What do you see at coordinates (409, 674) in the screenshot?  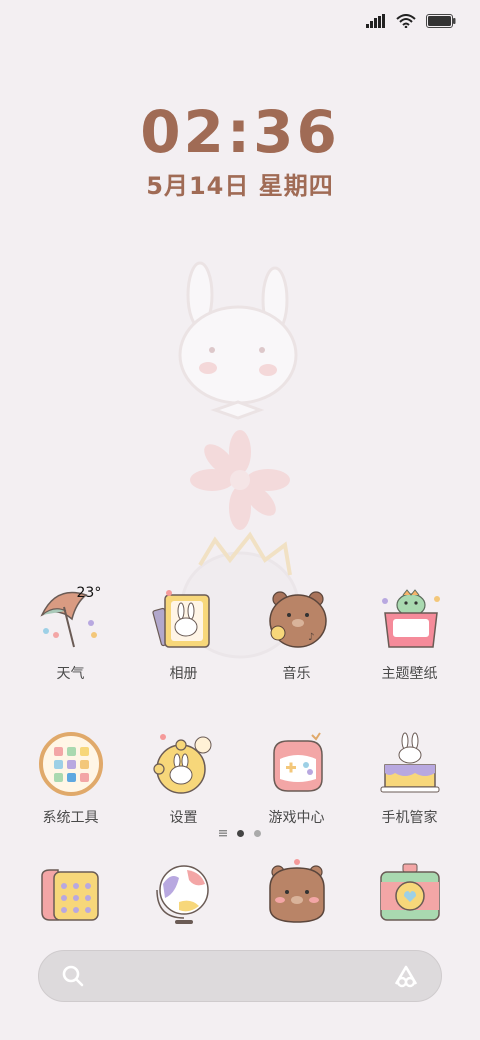 I see `app-label: 主题壁纸` at bounding box center [409, 674].